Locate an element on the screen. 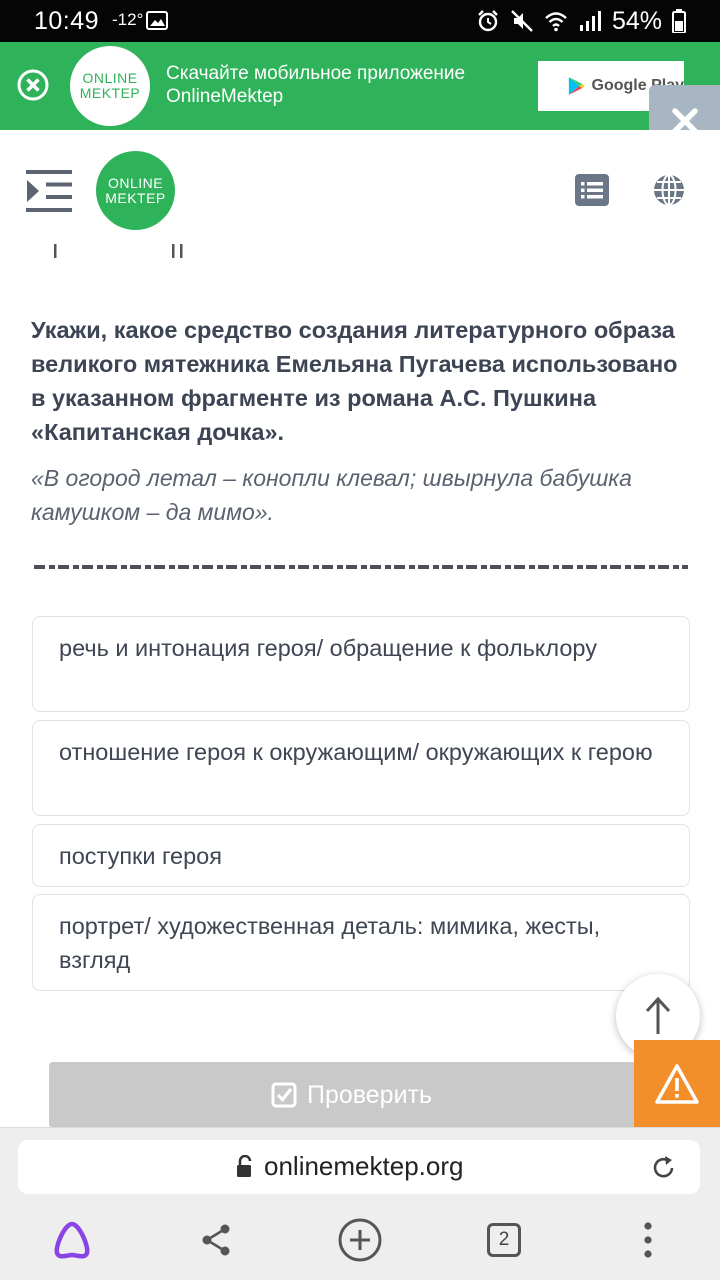  clipped-content-fragment is located at coordinates (118, 251).